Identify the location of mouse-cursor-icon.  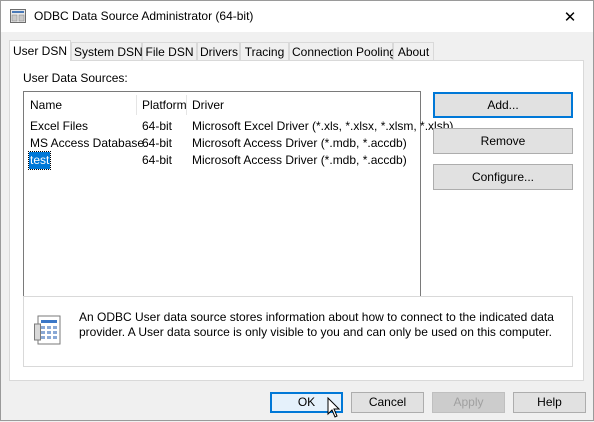
(334, 407).